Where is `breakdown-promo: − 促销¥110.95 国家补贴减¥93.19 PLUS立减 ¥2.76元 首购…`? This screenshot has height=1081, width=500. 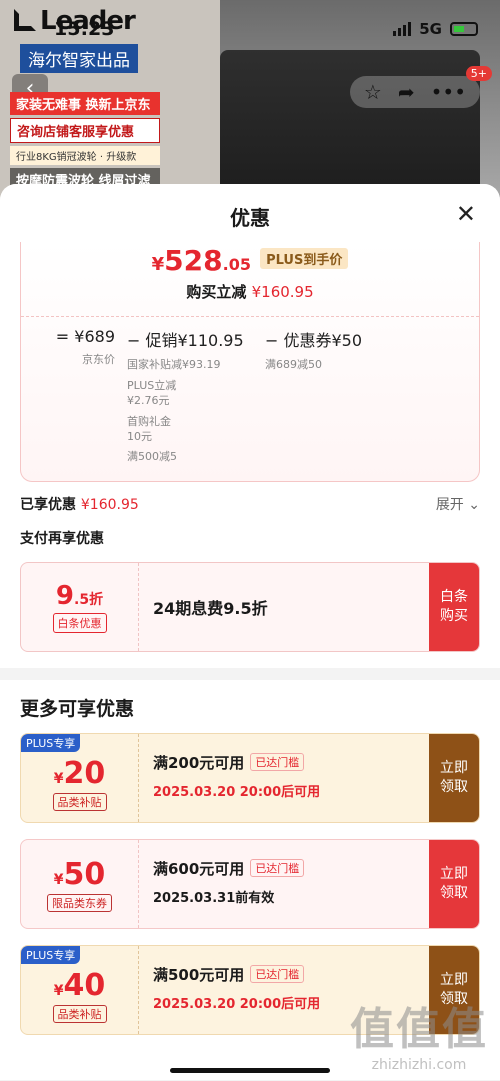
breakdown-promo: − 促销¥110.95 国家补贴减¥93.19 PLUS立减 ¥2.76元 首购… is located at coordinates (185, 397).